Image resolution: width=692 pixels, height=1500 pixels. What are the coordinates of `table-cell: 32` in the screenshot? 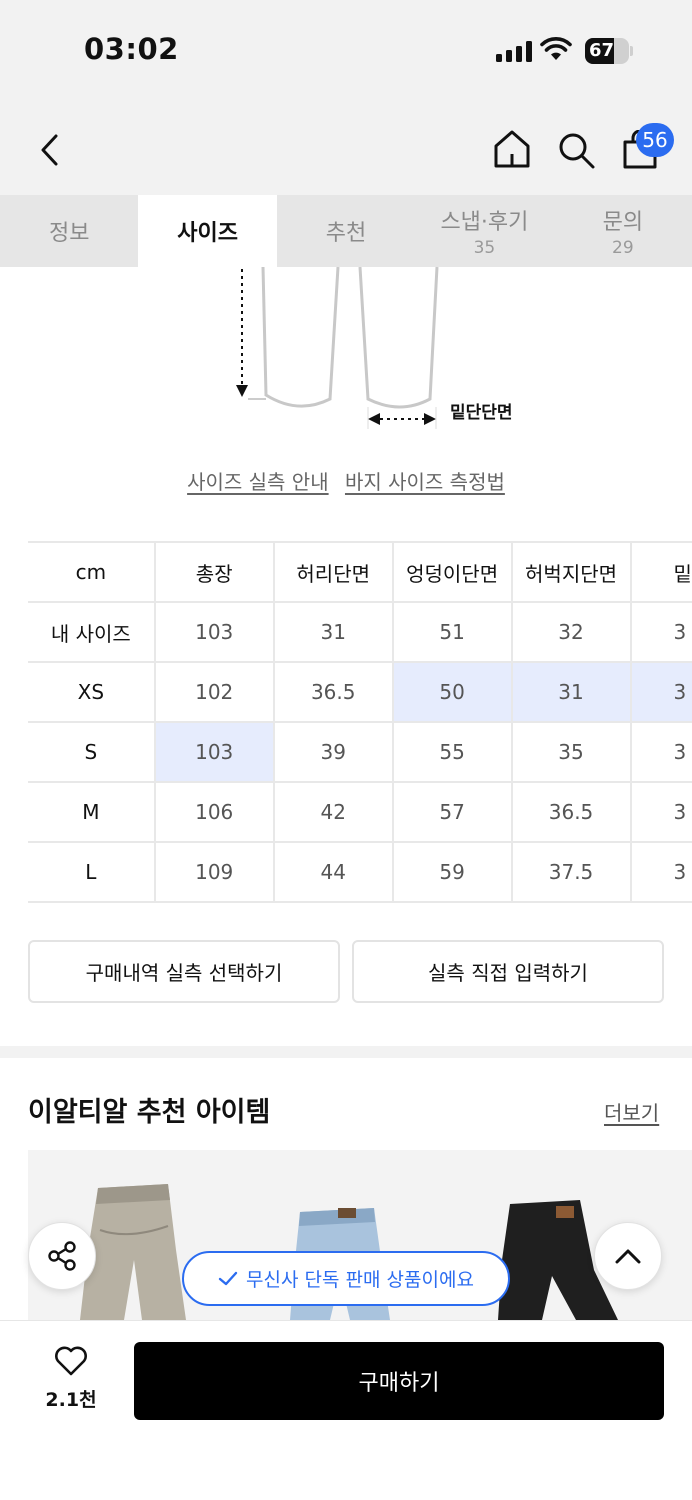 It's located at (571, 632).